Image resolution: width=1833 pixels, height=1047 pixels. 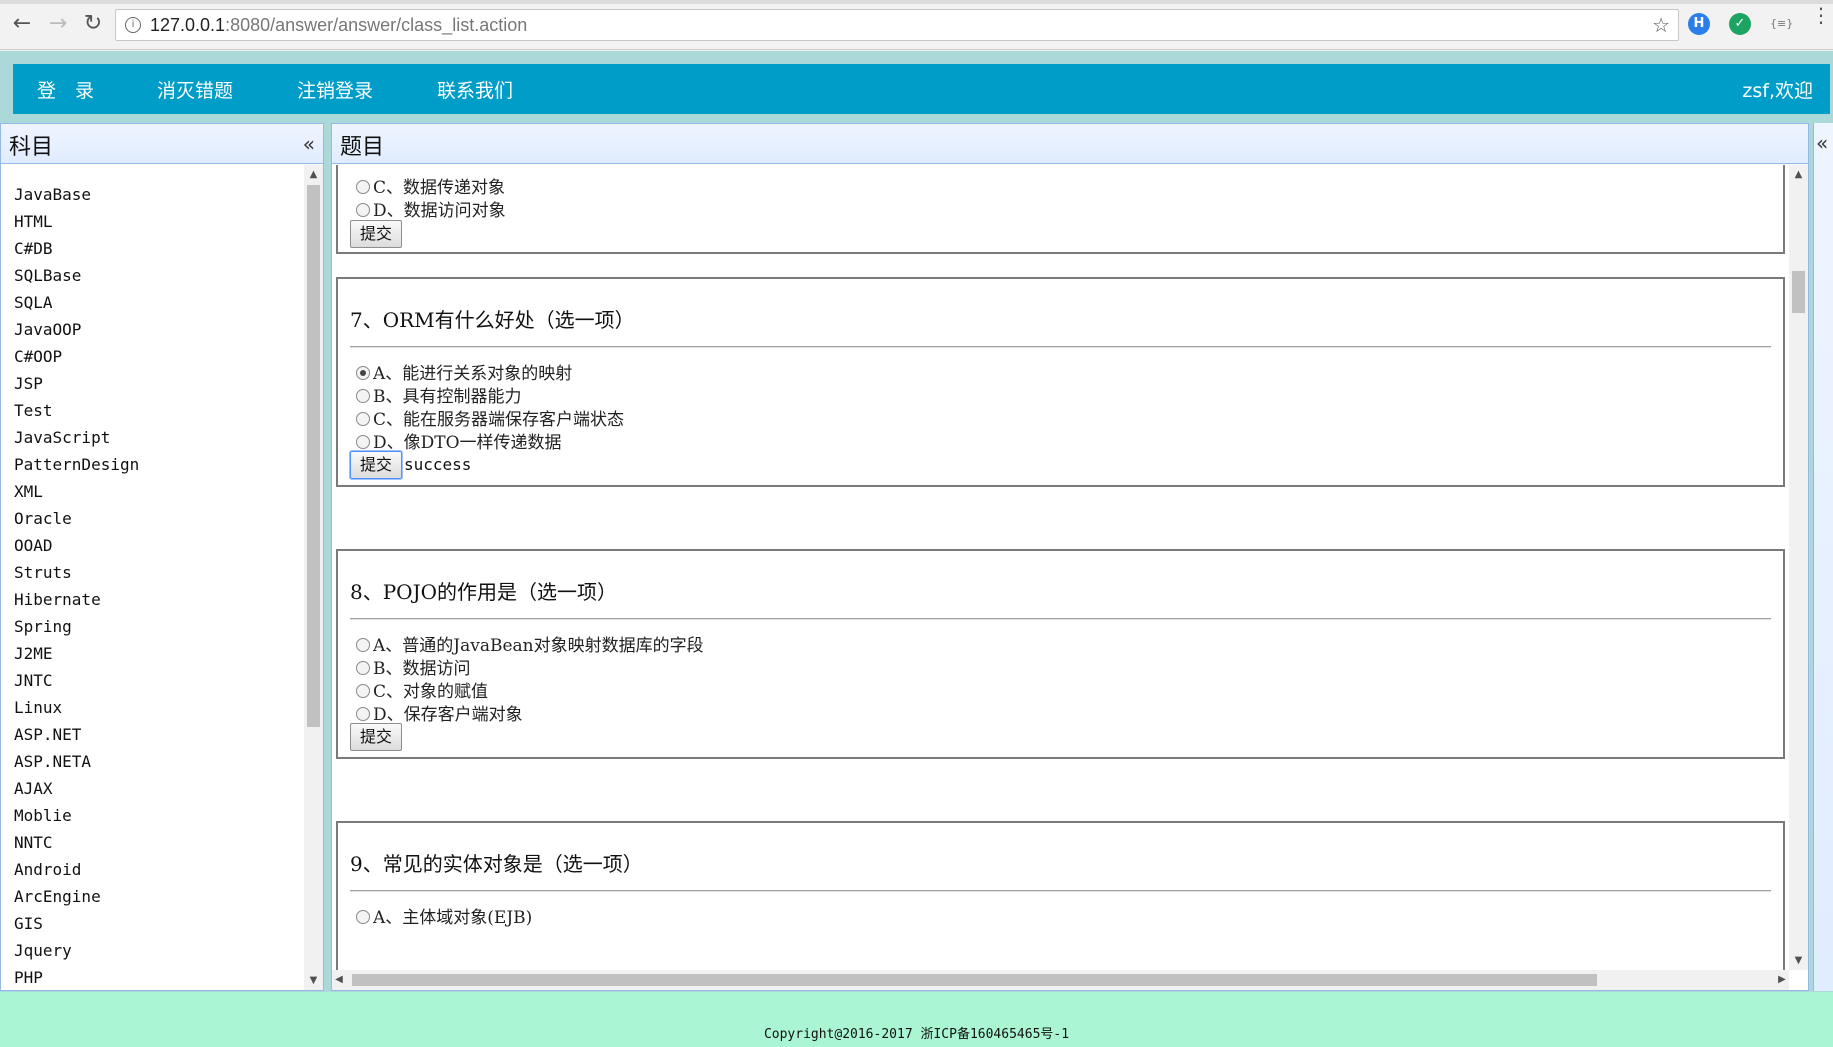 I want to click on top-nav-bar: 登 录 消灭错题 注销登录 联系我们 zsf,欢迎, so click(x=921, y=89).